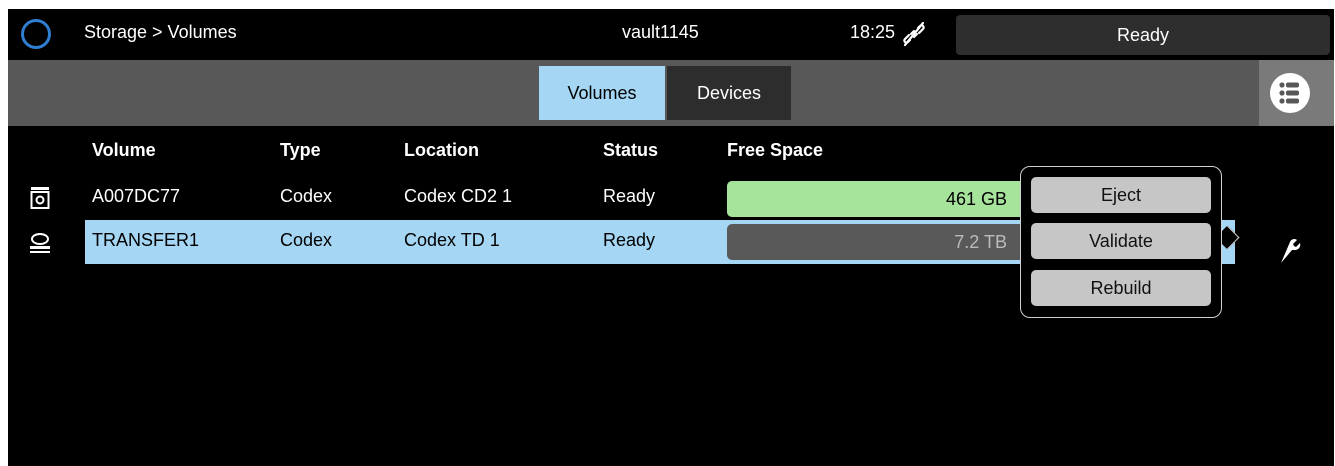 The width and height of the screenshot is (1335, 466). What do you see at coordinates (136, 196) in the screenshot?
I see `volume-name: A007DC77` at bounding box center [136, 196].